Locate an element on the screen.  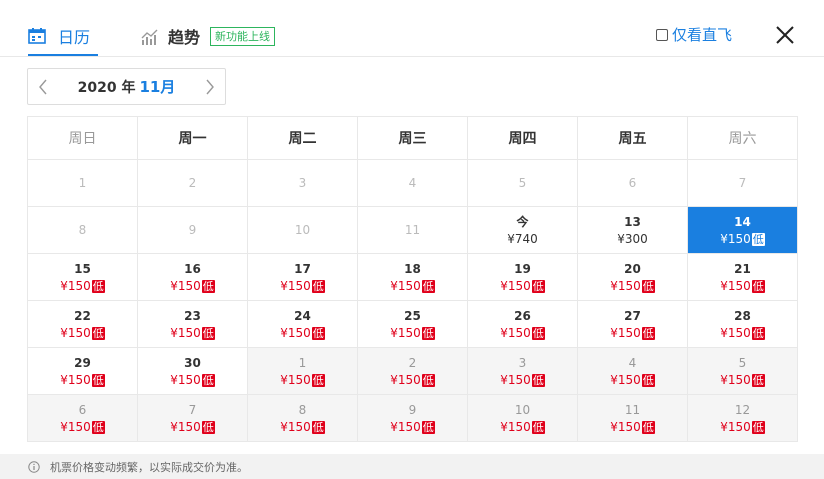
date-number: 12 is located at coordinates (742, 409).